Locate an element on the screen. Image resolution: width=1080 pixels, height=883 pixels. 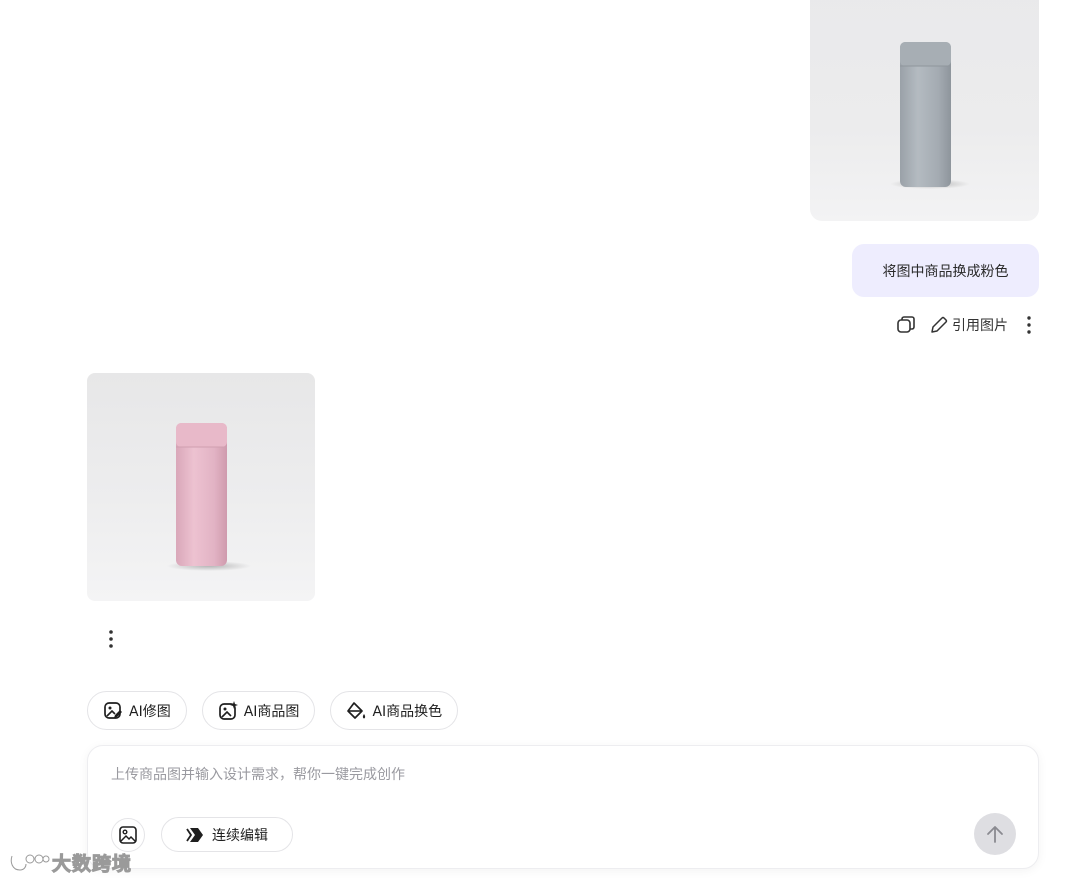
watermark-logo-icon is located at coordinates (29, 863).